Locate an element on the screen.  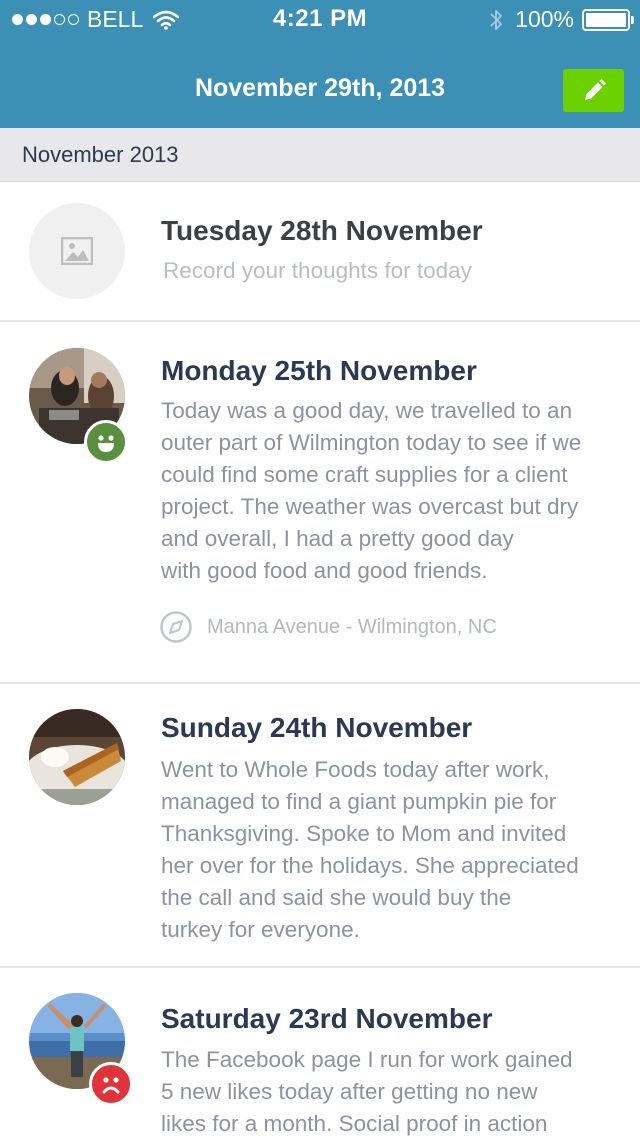
entry-text-line: and overall, I had a pretty good day is located at coordinates (337, 538).